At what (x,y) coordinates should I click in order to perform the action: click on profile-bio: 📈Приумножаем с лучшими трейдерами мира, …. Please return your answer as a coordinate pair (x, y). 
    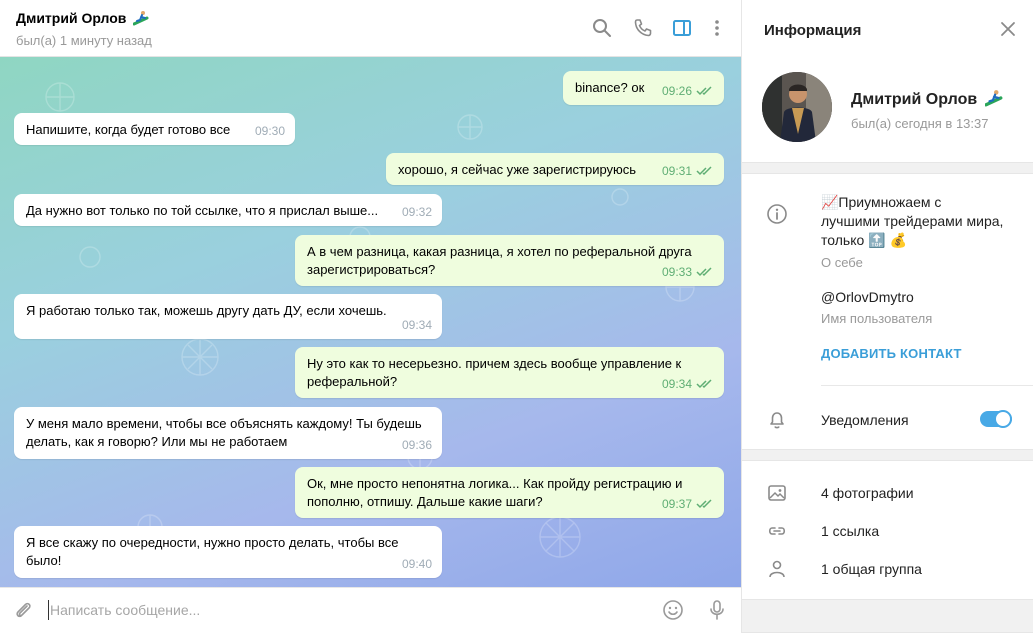
    Looking at the image, I should click on (921, 221).